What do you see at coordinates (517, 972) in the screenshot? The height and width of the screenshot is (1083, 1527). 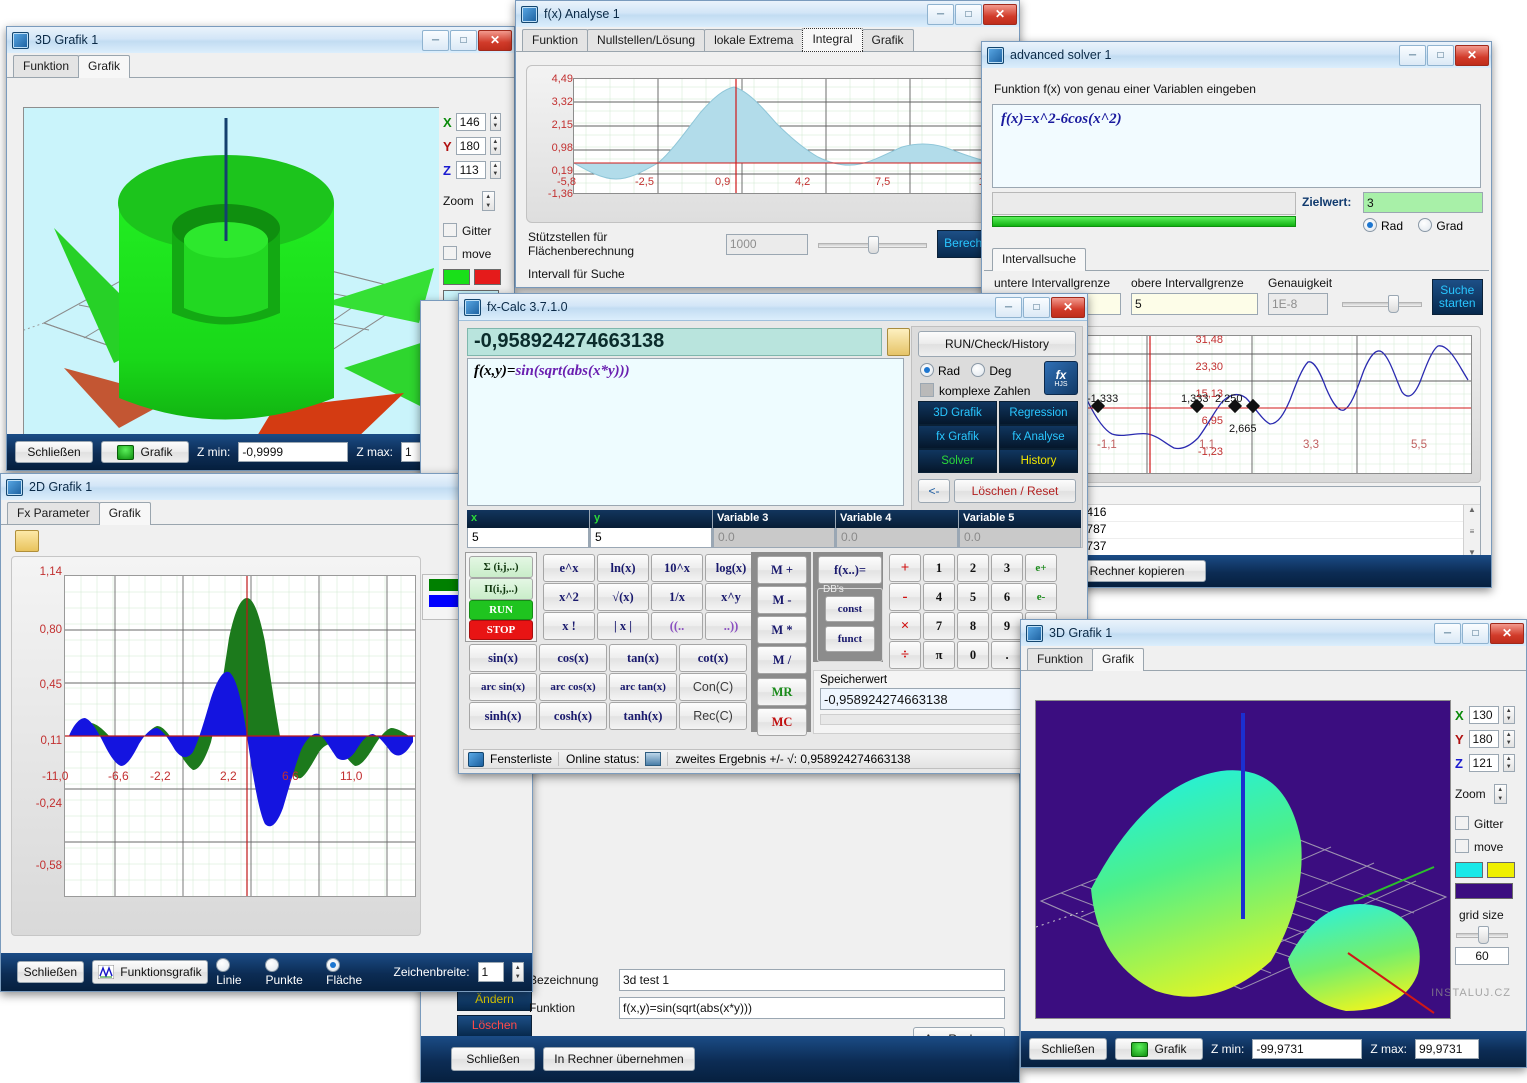 I see `zeichenbreite-spinner: ▲ ▼` at bounding box center [517, 972].